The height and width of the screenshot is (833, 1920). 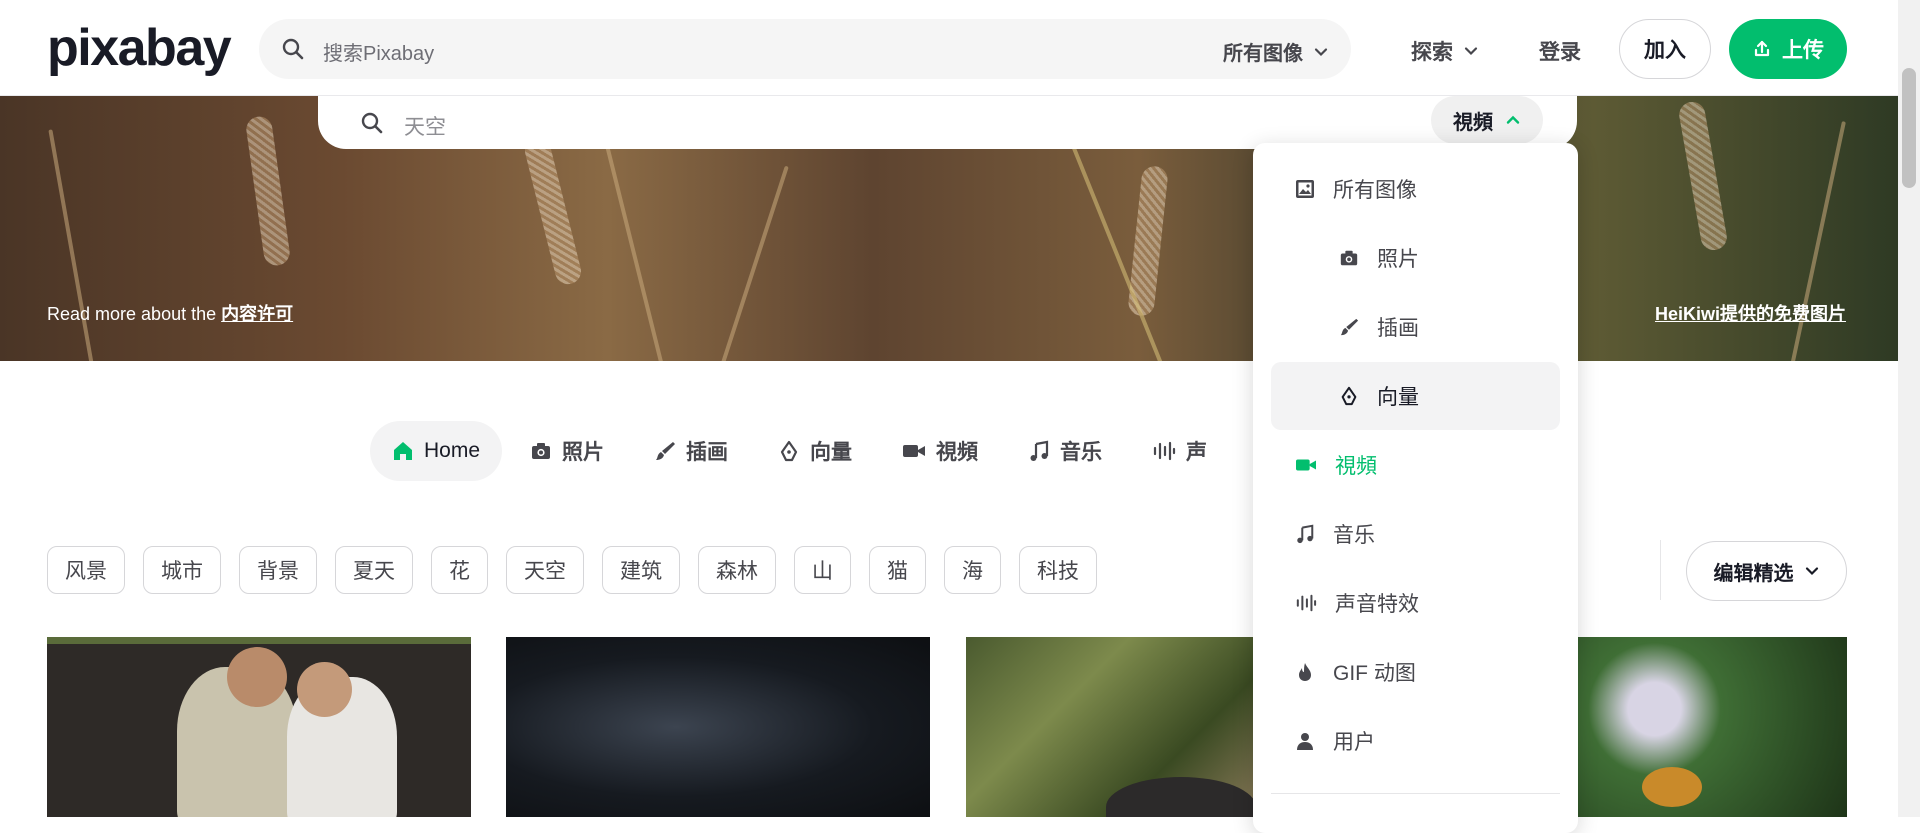 I want to click on dropdown-item-label: 照片, so click(x=1398, y=259).